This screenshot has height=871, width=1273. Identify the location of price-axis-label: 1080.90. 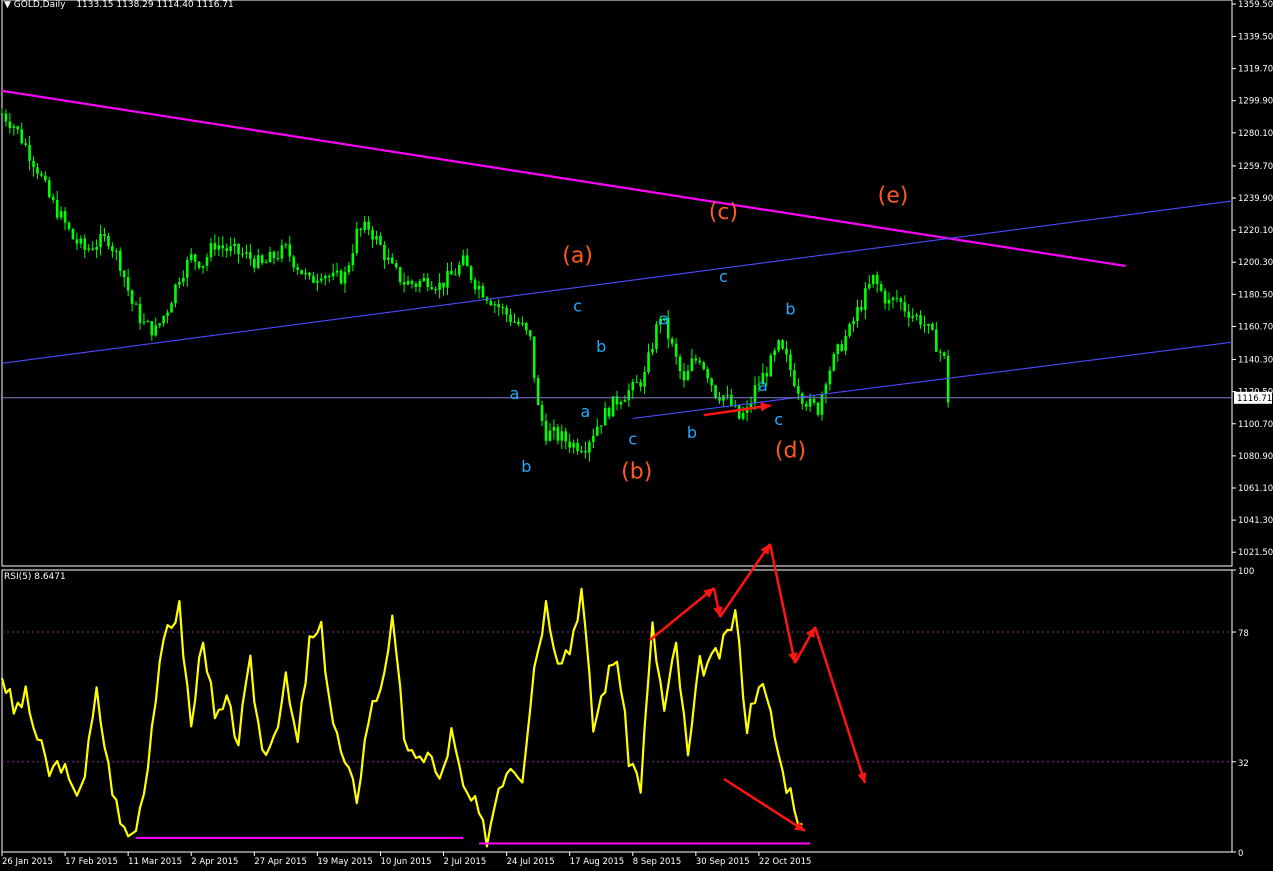
(1255, 457).